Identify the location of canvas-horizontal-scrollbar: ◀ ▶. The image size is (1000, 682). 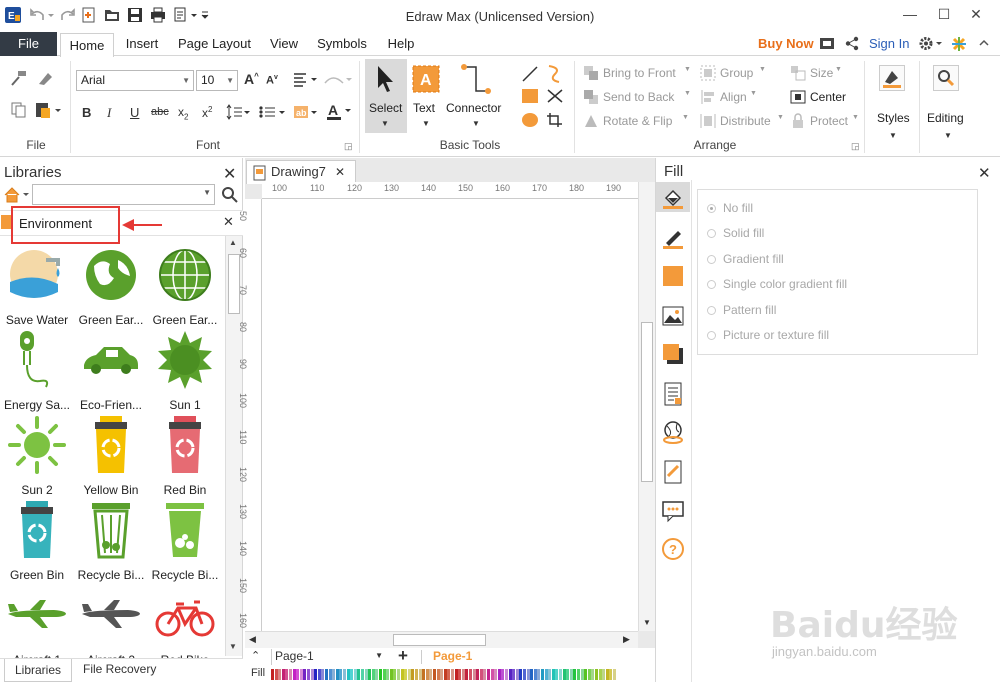
(441, 639).